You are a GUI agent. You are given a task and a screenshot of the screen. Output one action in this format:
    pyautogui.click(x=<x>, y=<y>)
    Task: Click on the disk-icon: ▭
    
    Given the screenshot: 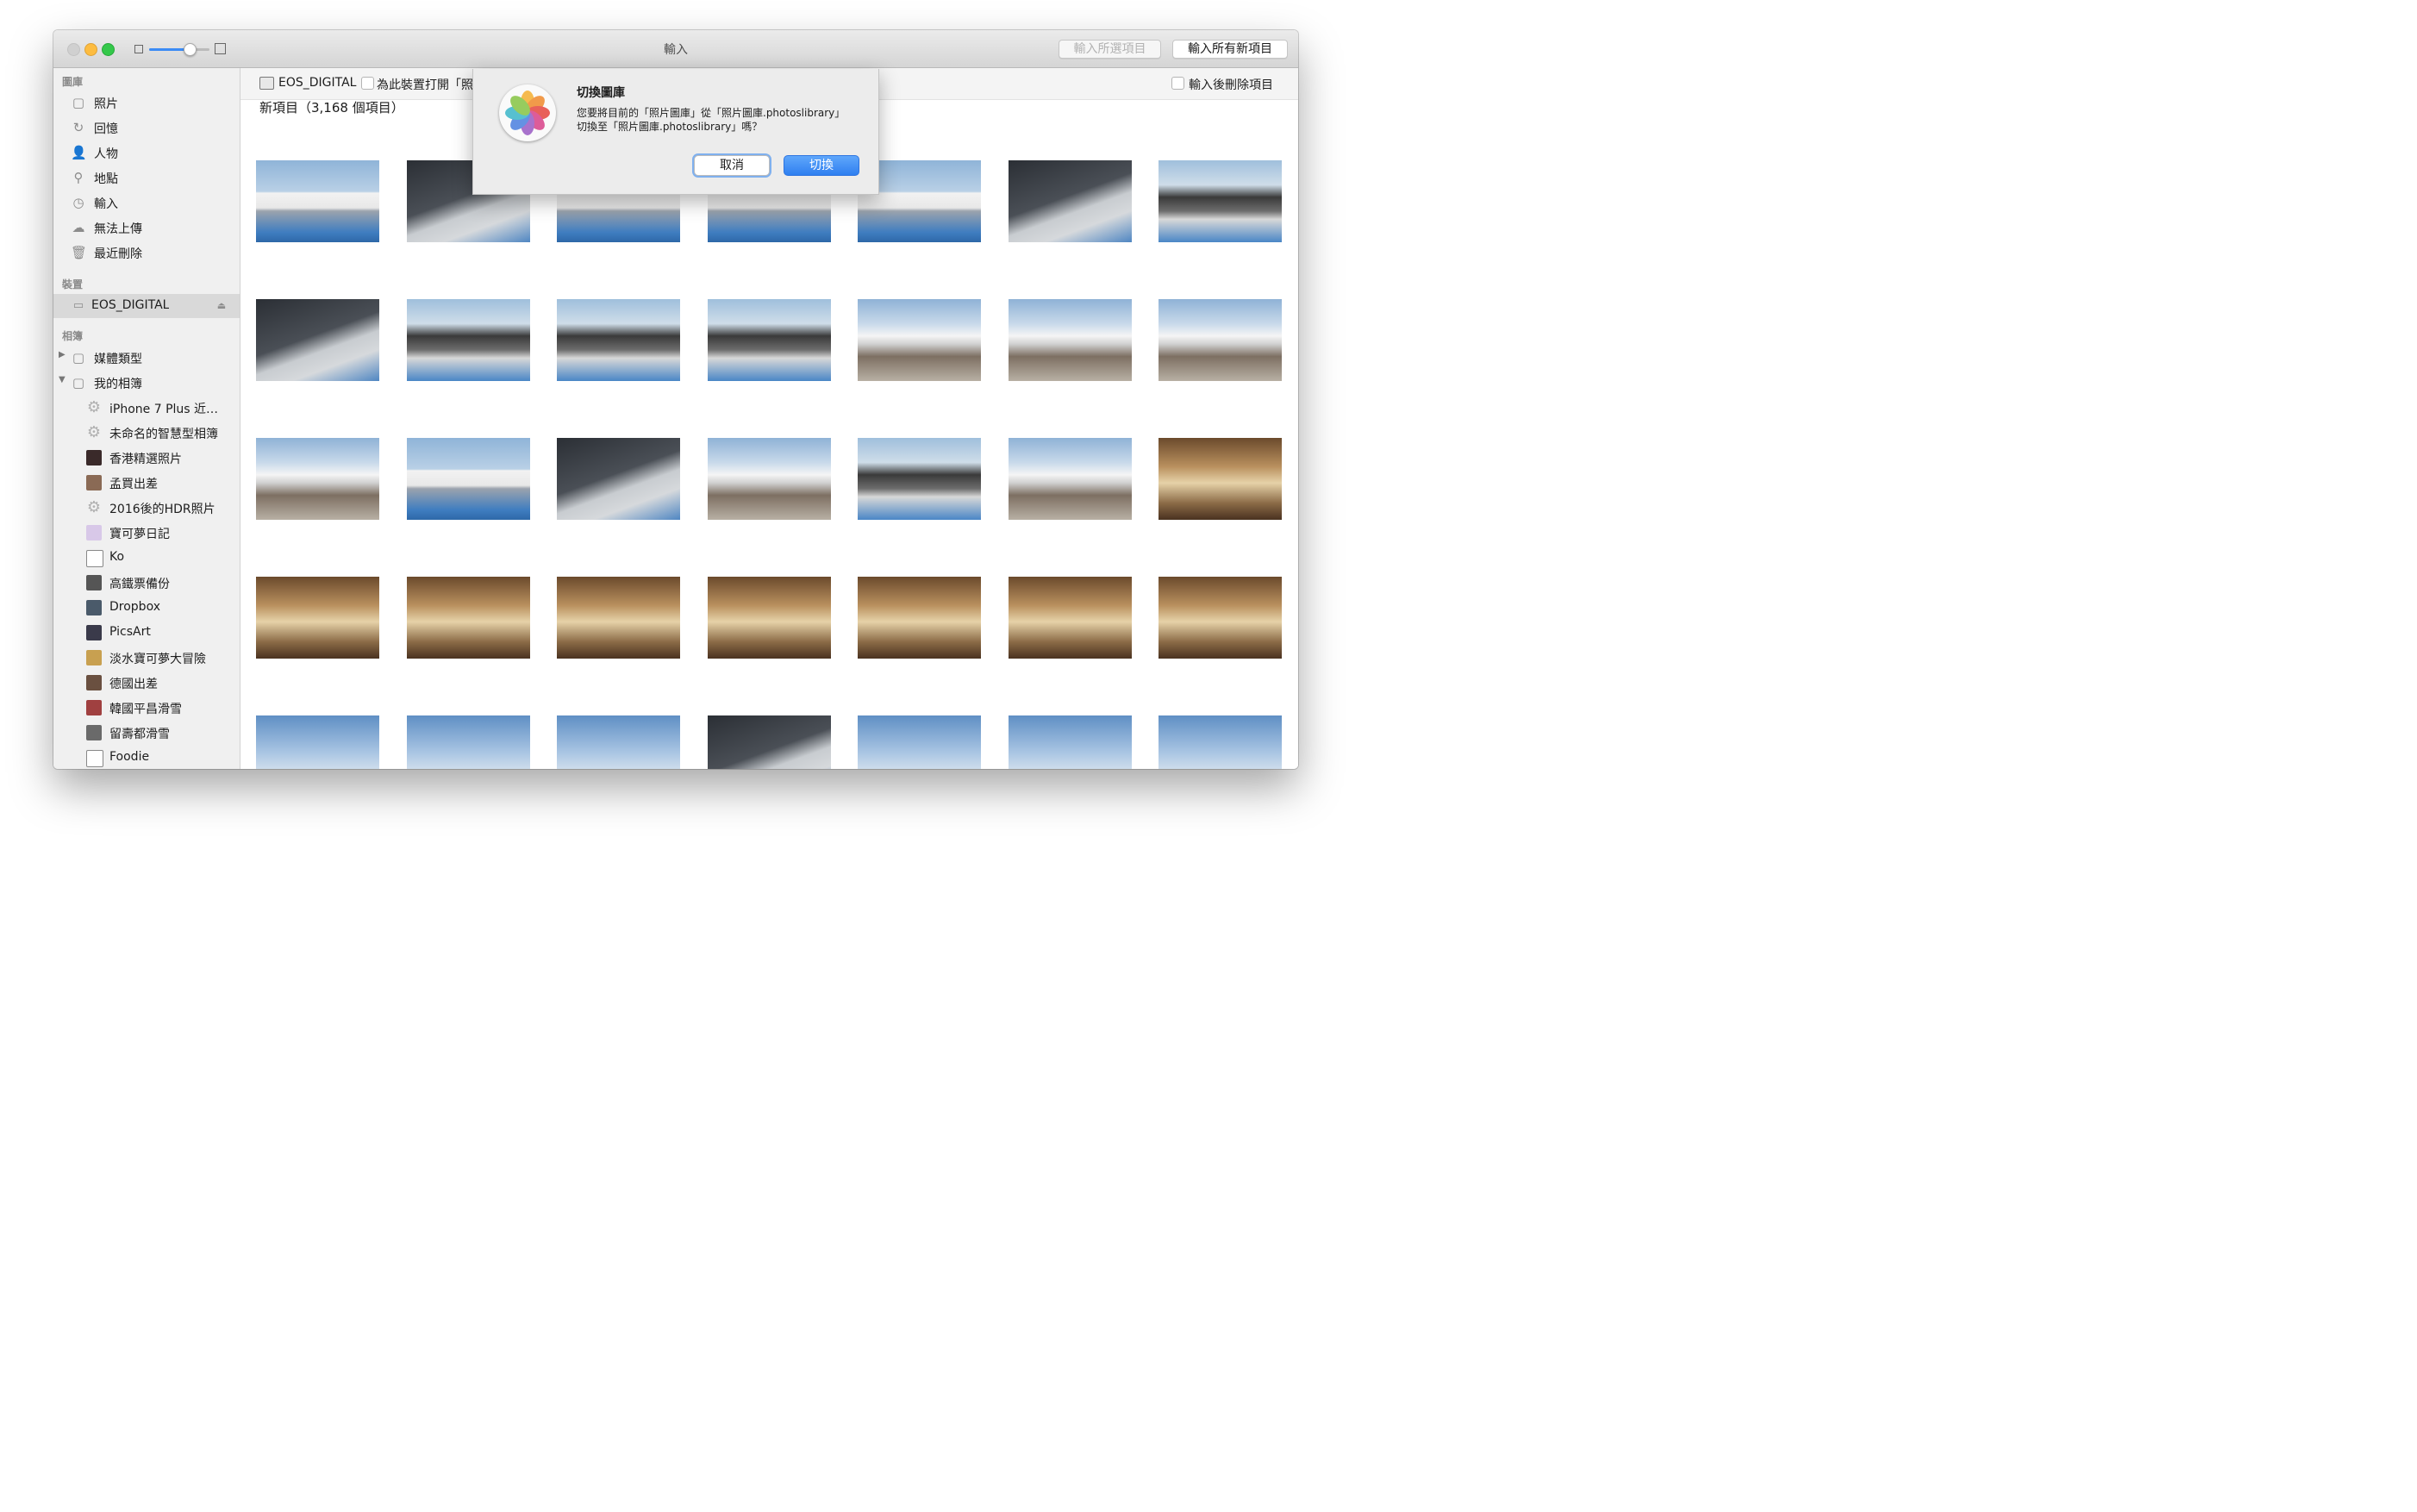 What is the action you would take?
    pyautogui.click(x=78, y=305)
    